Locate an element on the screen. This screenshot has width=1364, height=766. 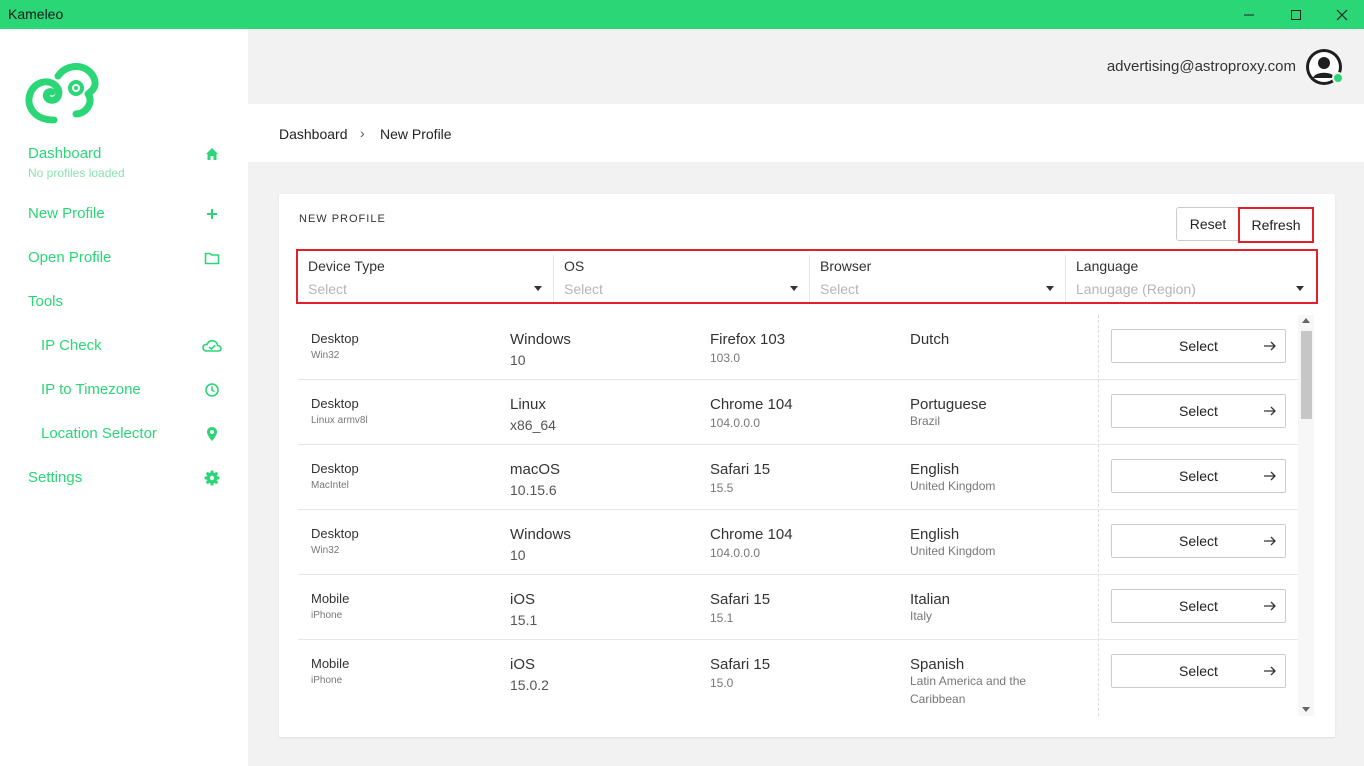
sidebar-item-location-selector: Location Selector is located at coordinates (132, 434).